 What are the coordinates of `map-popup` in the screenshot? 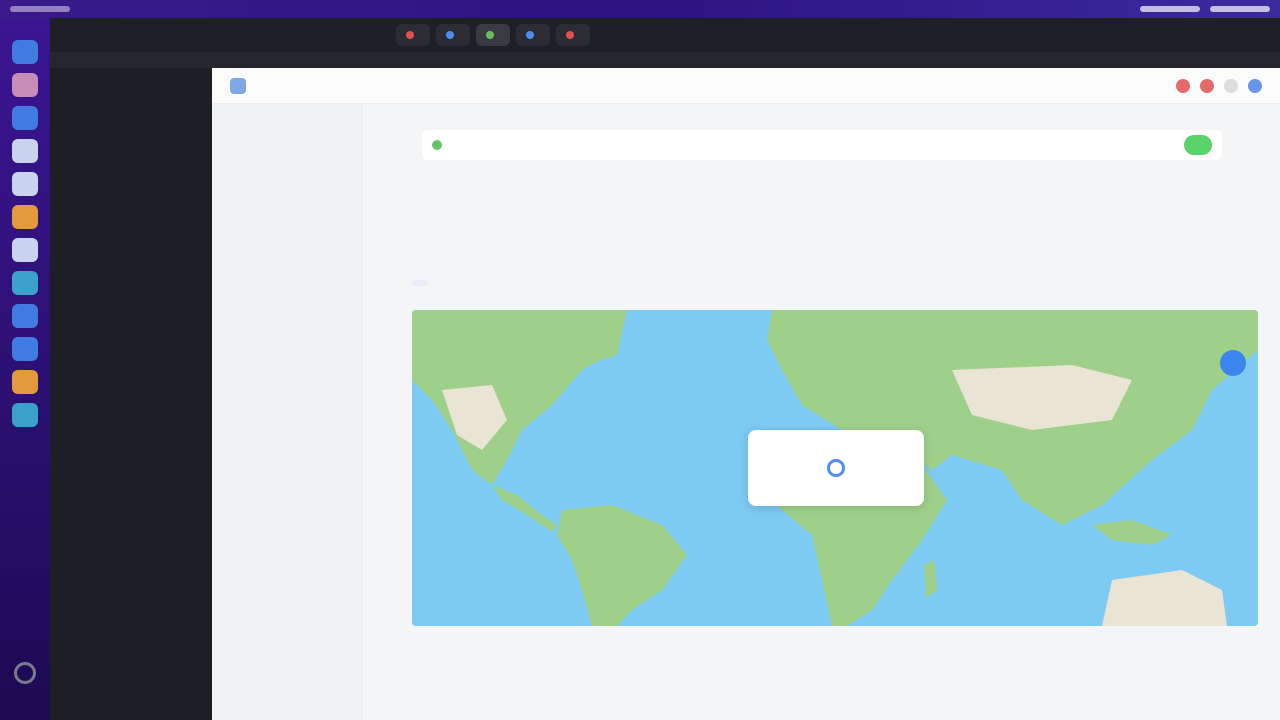 It's located at (836, 468).